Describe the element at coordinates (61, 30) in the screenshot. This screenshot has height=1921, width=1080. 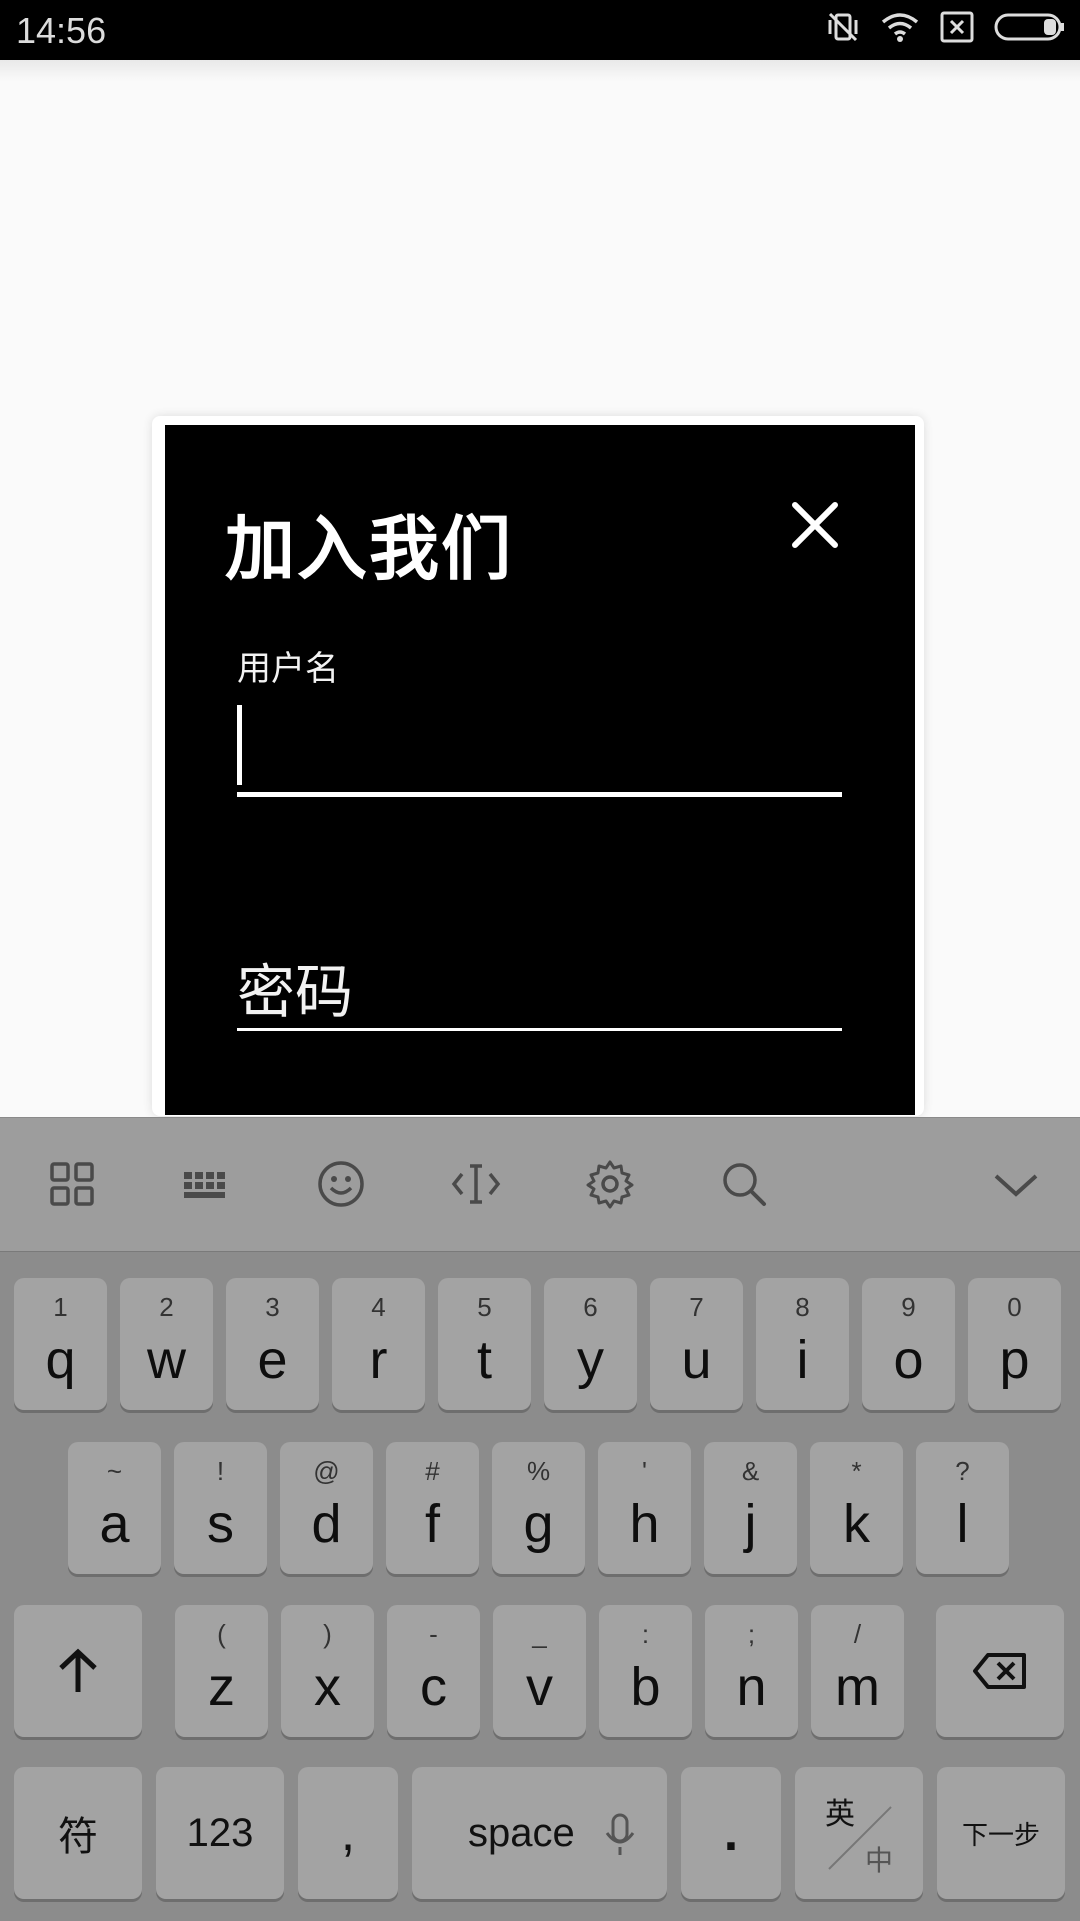
I see `status-time: 14:56` at that location.